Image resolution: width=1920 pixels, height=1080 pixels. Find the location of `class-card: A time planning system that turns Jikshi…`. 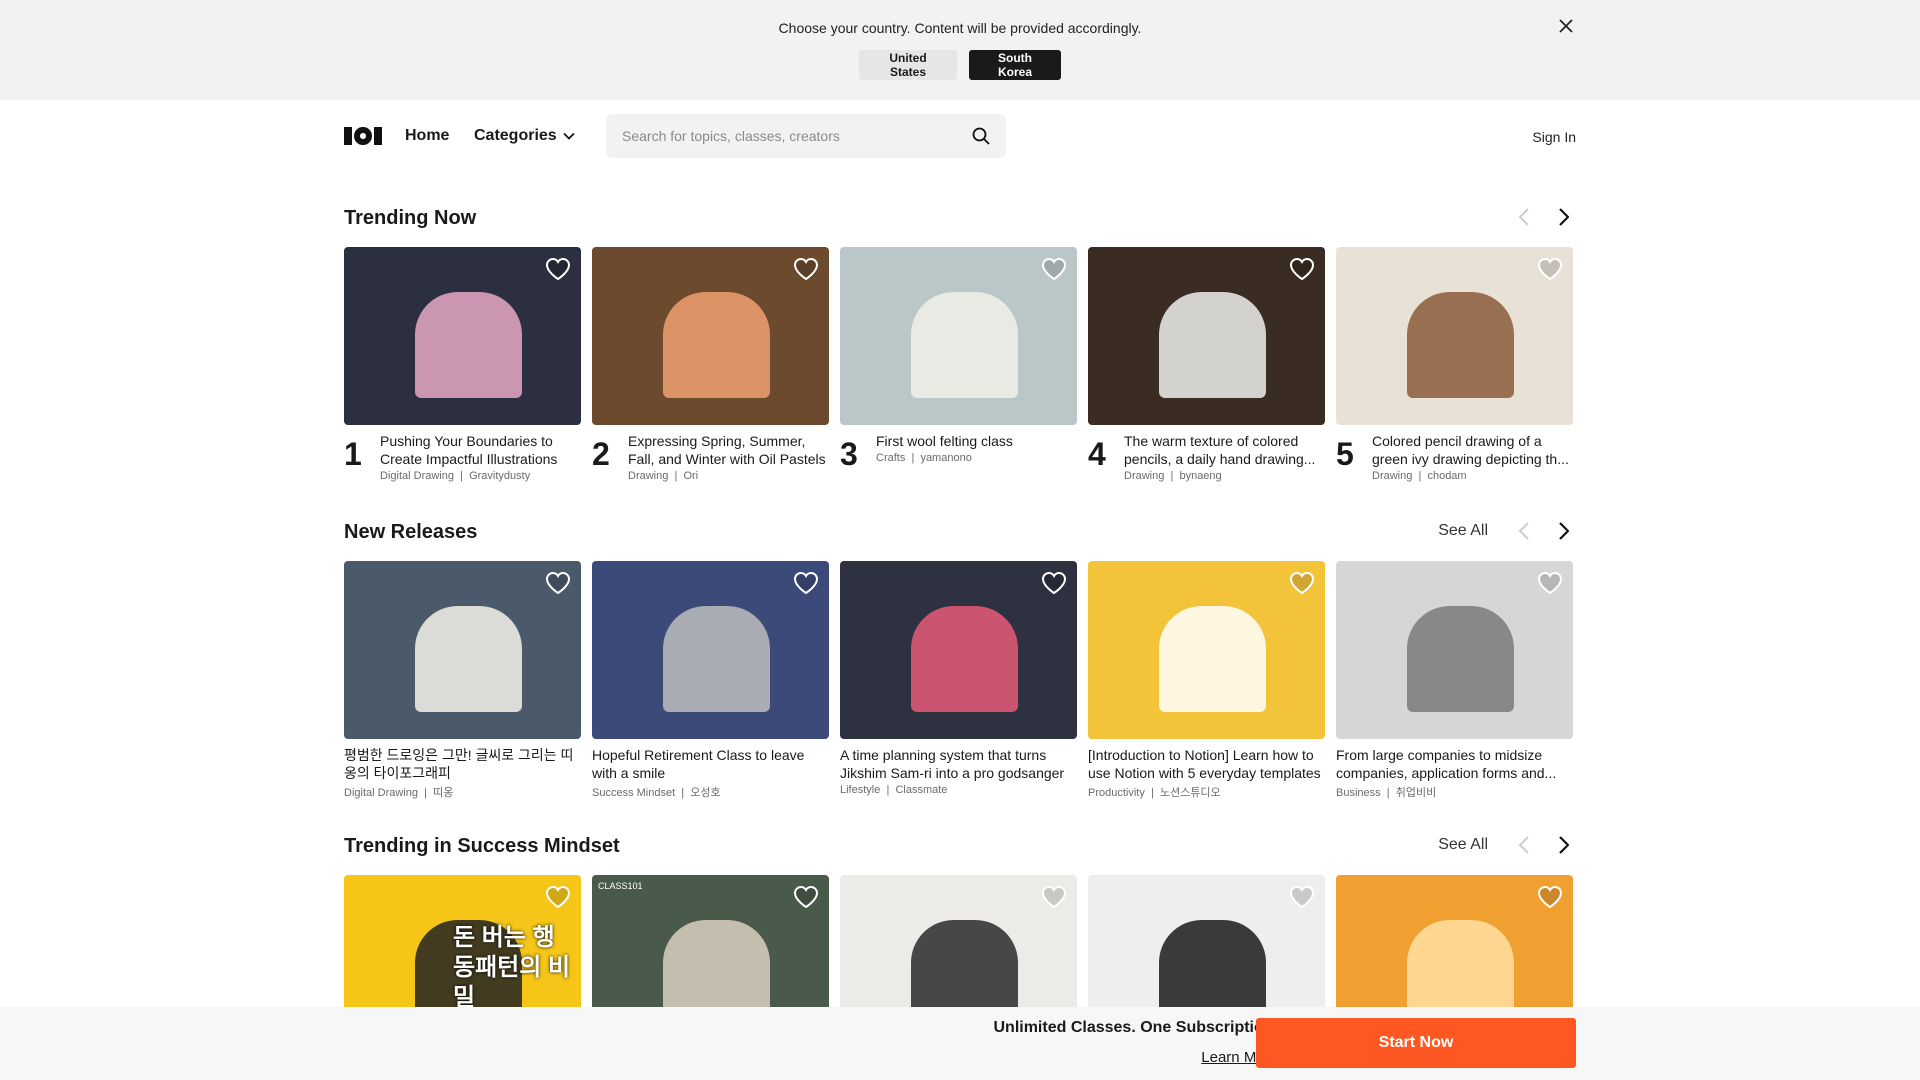

class-card: A time planning system that turns Jikshi… is located at coordinates (958, 680).